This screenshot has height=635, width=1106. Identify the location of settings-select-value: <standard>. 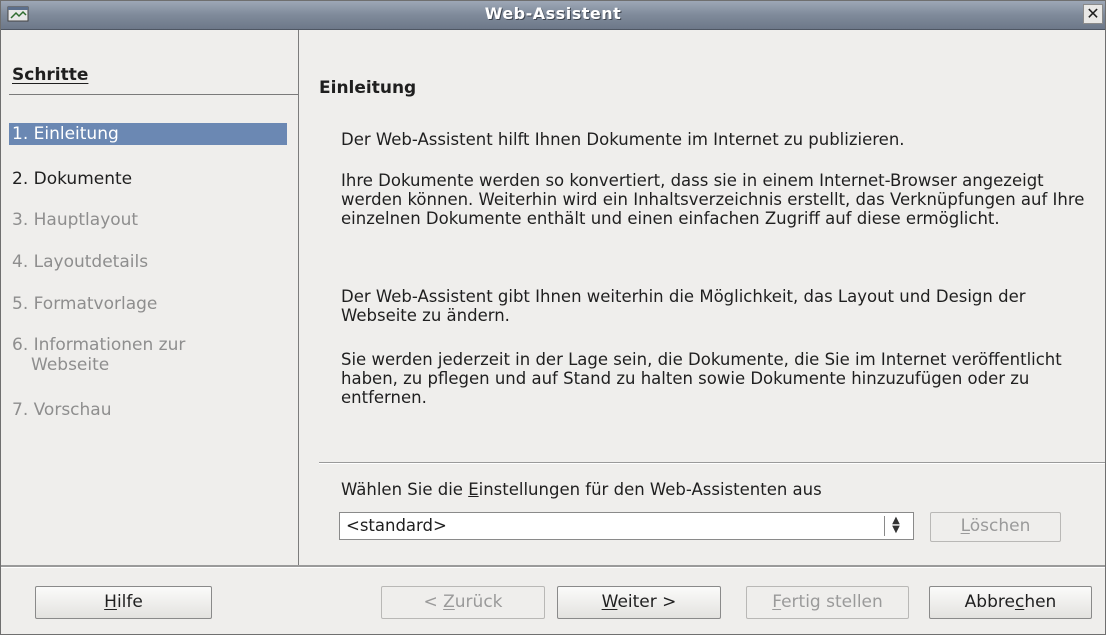
(396, 525).